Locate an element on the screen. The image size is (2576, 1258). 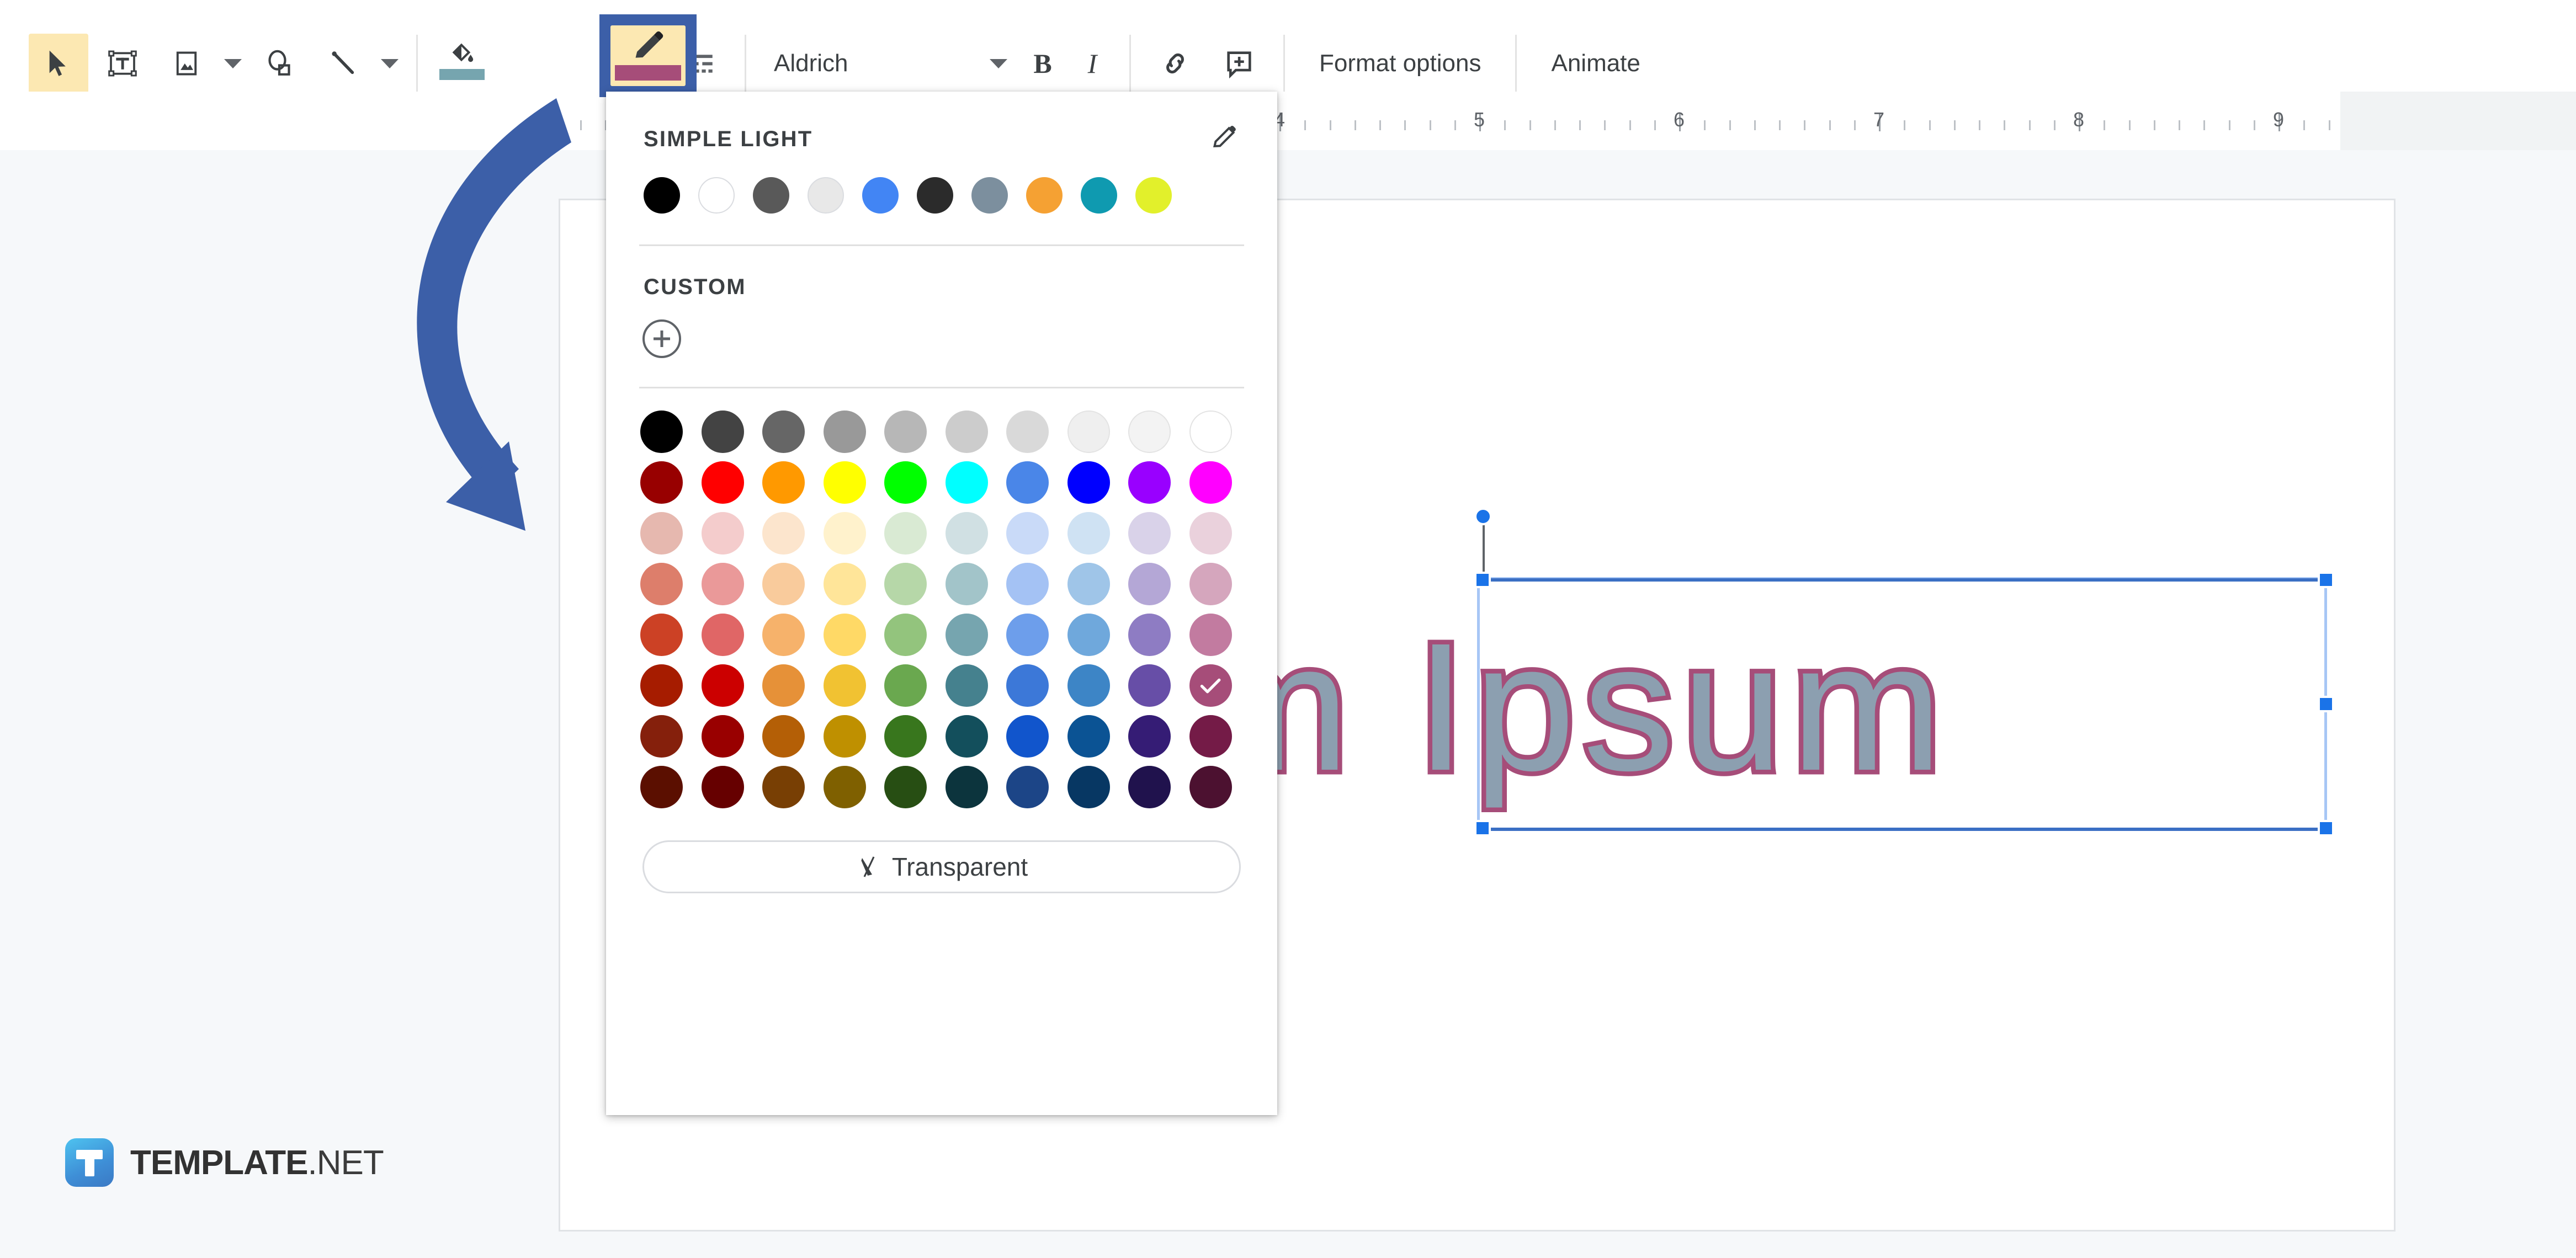
color-swatch-r0-c1 is located at coordinates (722, 432).